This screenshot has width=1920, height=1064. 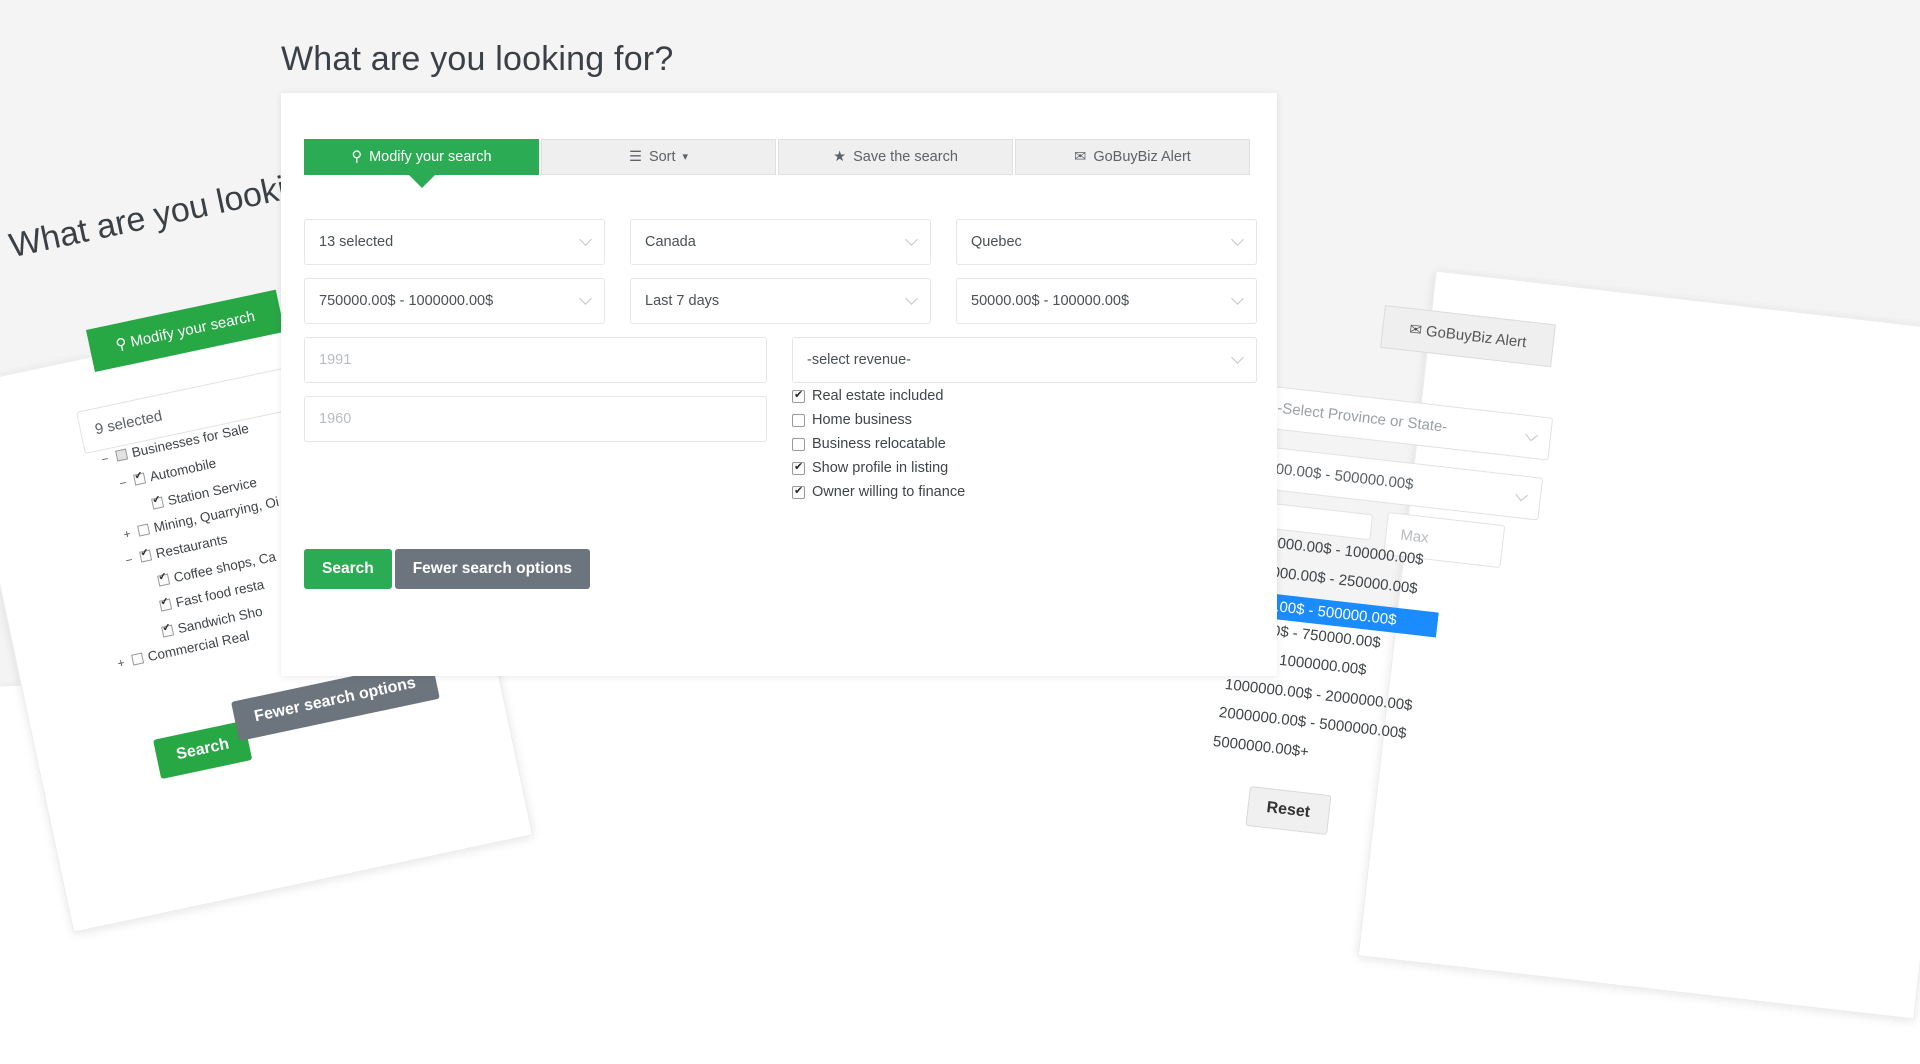 What do you see at coordinates (905, 157) in the screenshot?
I see `tab-save-label: Save the search` at bounding box center [905, 157].